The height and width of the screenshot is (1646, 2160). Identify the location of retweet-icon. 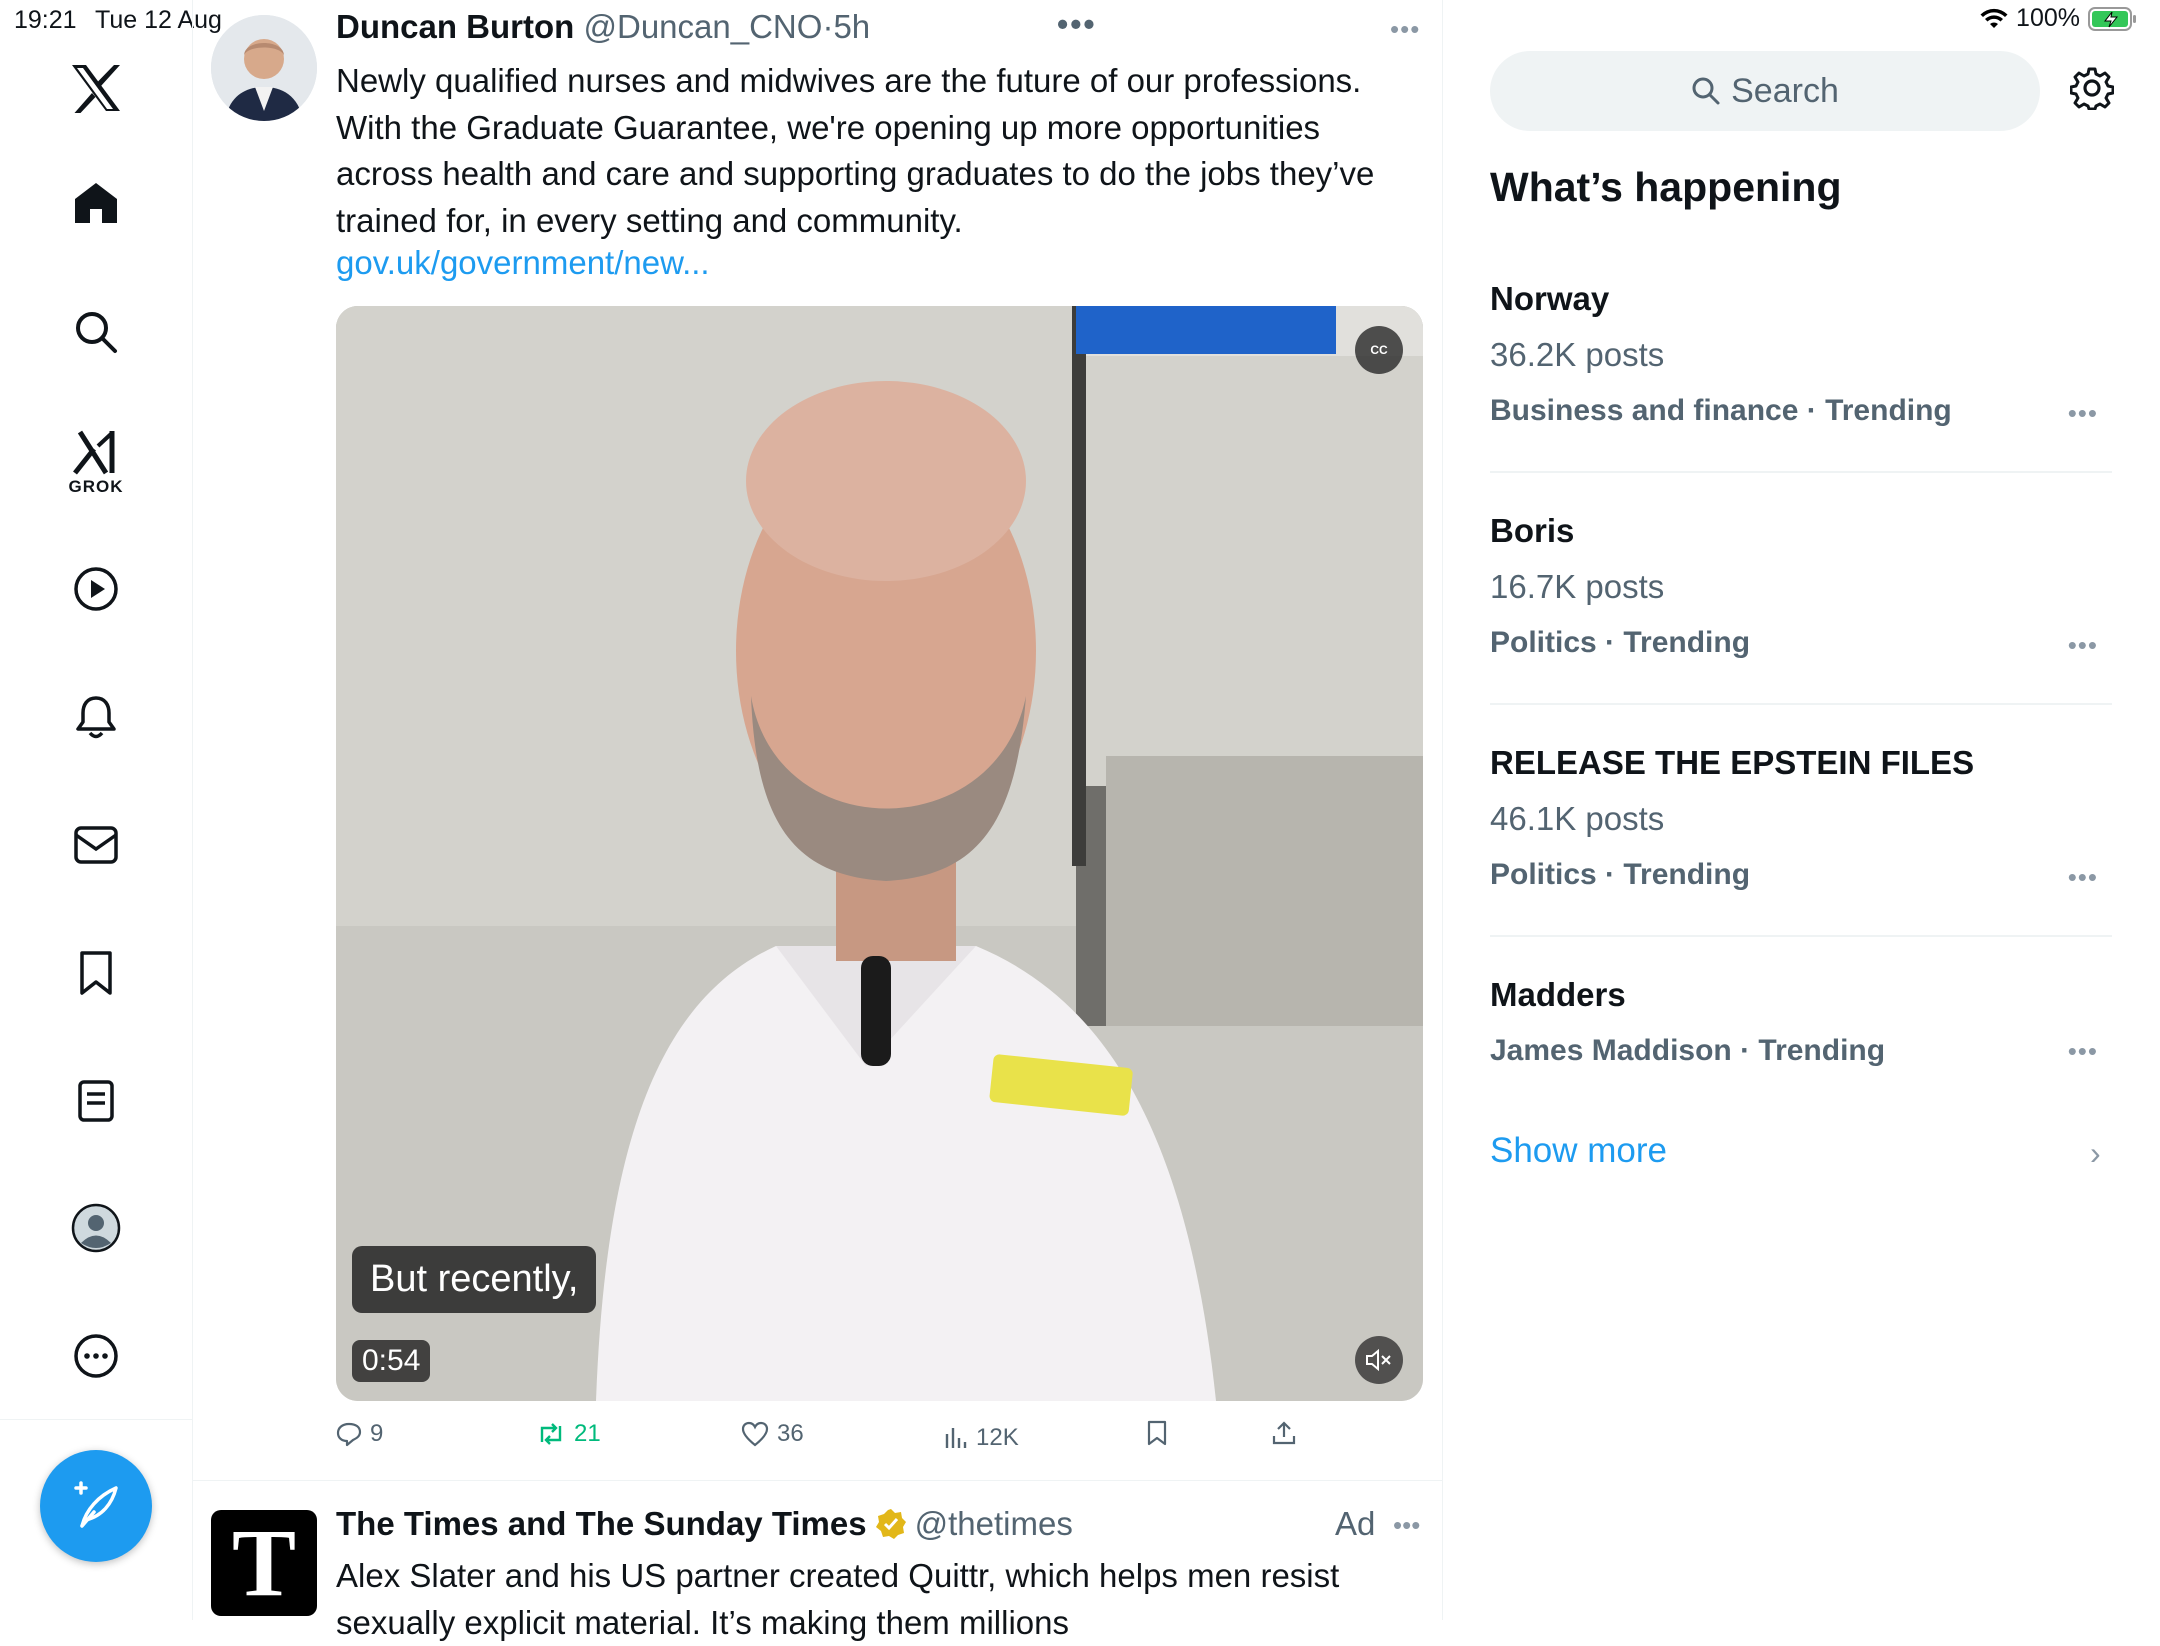
(551, 1434).